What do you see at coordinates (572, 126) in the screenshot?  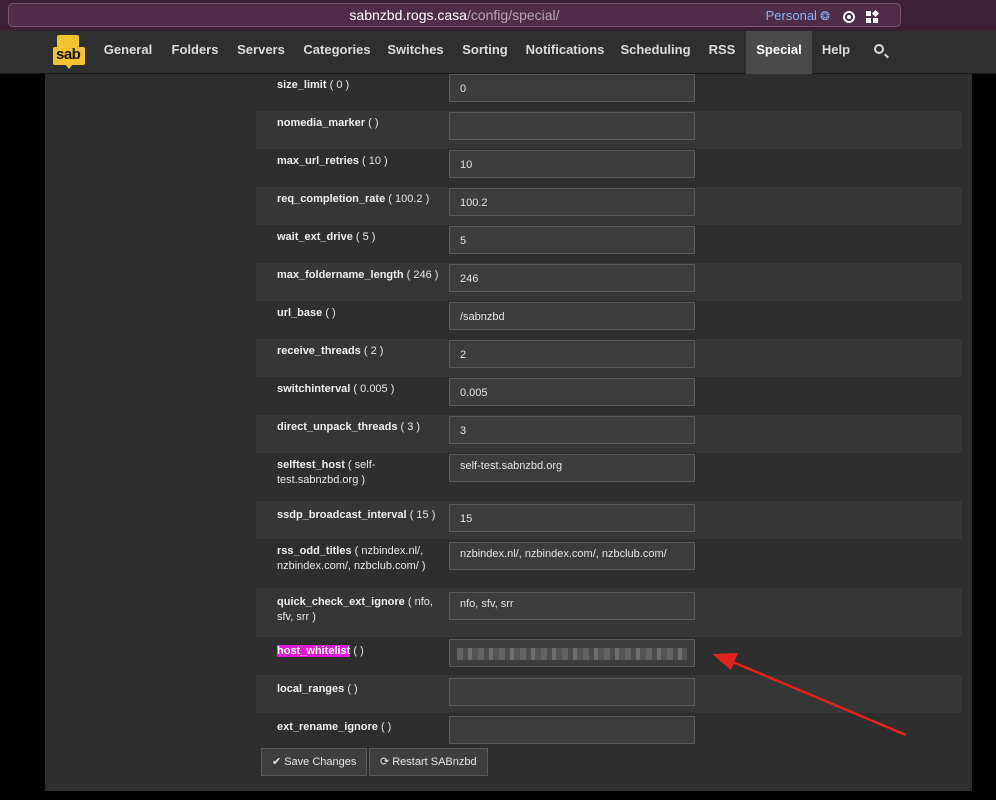 I see `nomedia-marker-input` at bounding box center [572, 126].